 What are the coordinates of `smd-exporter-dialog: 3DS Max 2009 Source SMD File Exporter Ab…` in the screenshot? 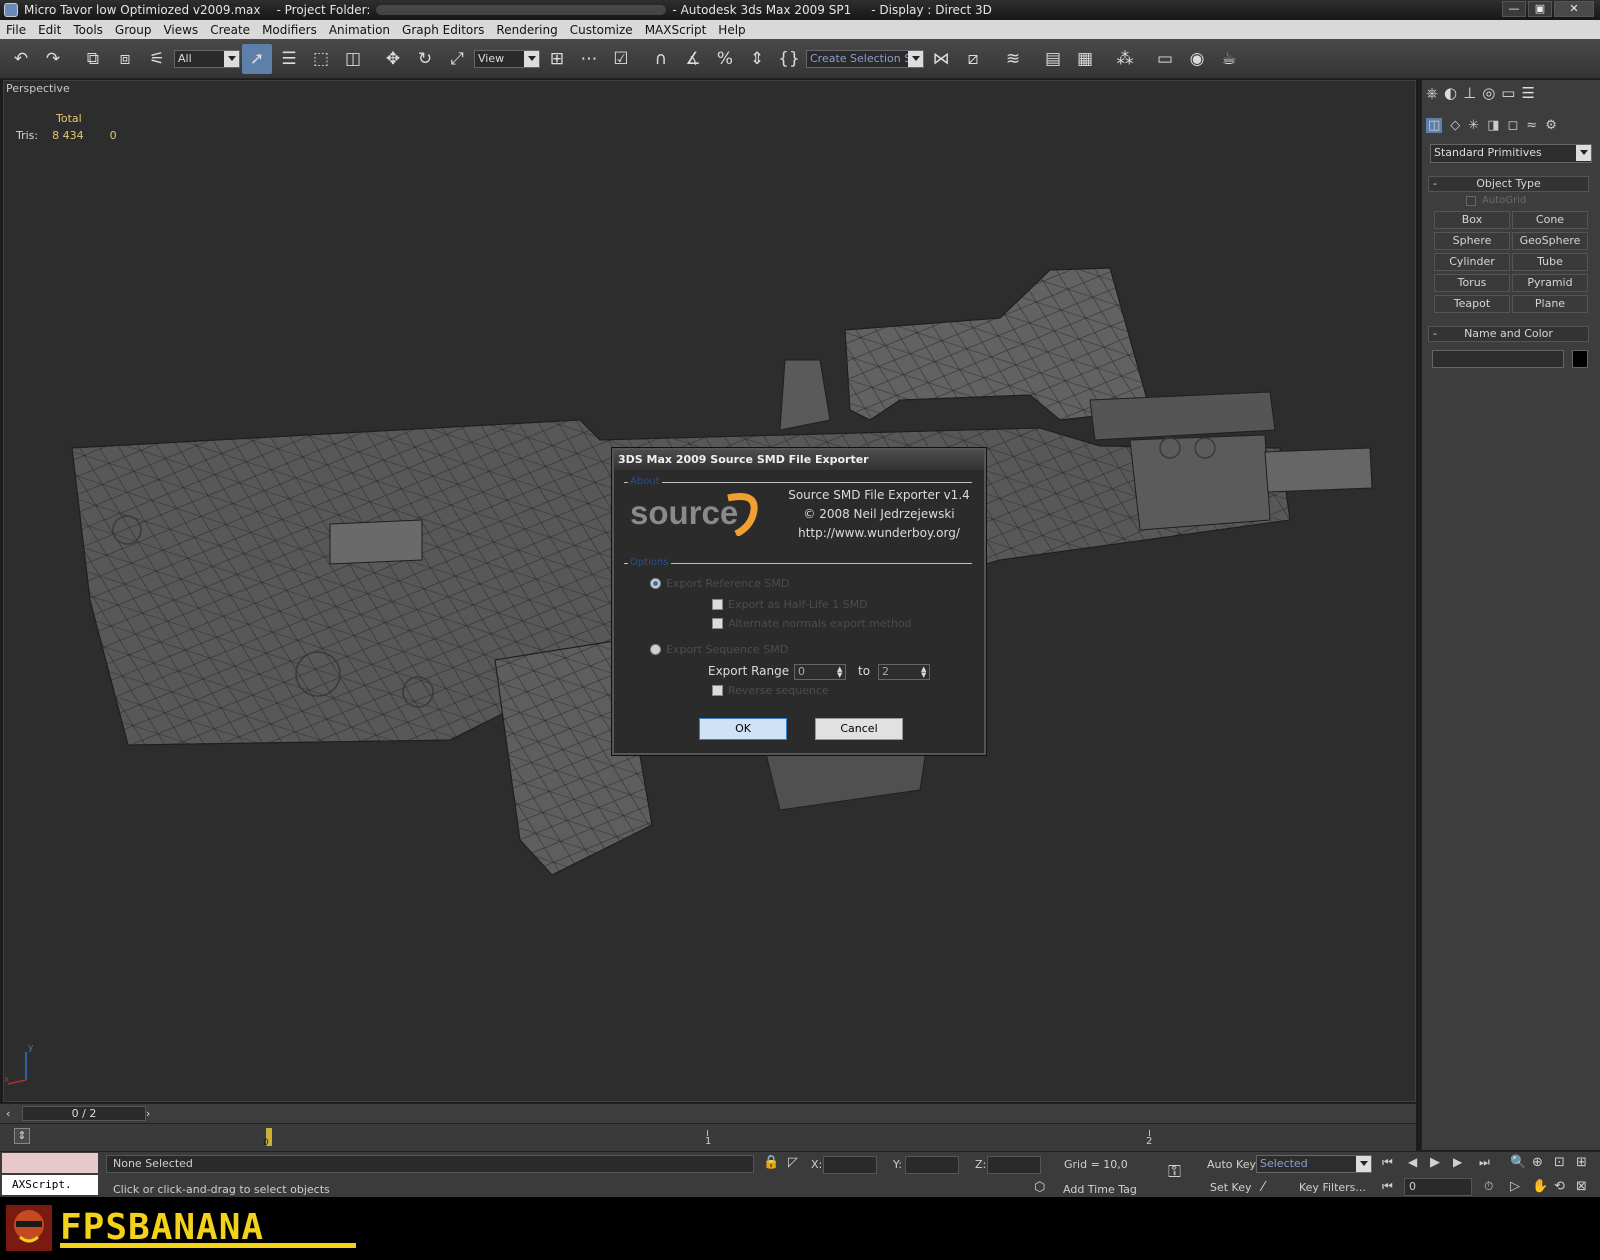 It's located at (799, 601).